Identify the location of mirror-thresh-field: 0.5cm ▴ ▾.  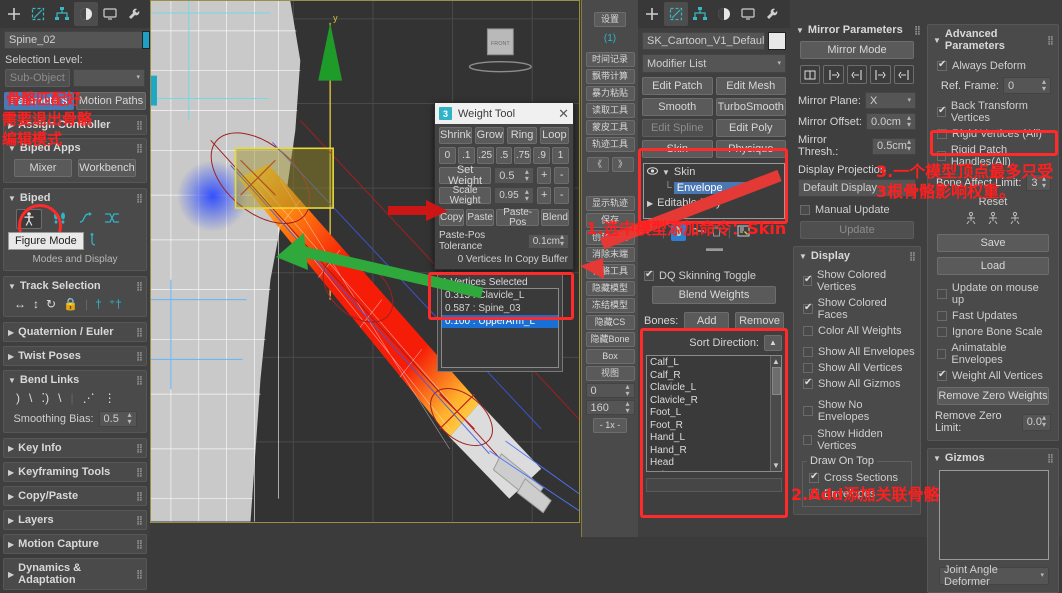
(894, 146).